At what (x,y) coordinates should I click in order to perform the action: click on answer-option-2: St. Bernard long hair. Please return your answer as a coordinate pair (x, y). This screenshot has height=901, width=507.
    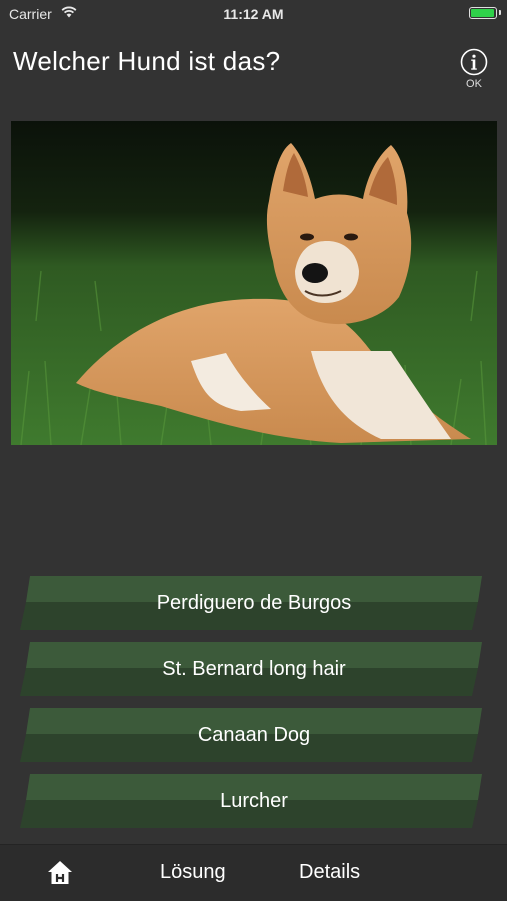
    Looking at the image, I should click on (254, 669).